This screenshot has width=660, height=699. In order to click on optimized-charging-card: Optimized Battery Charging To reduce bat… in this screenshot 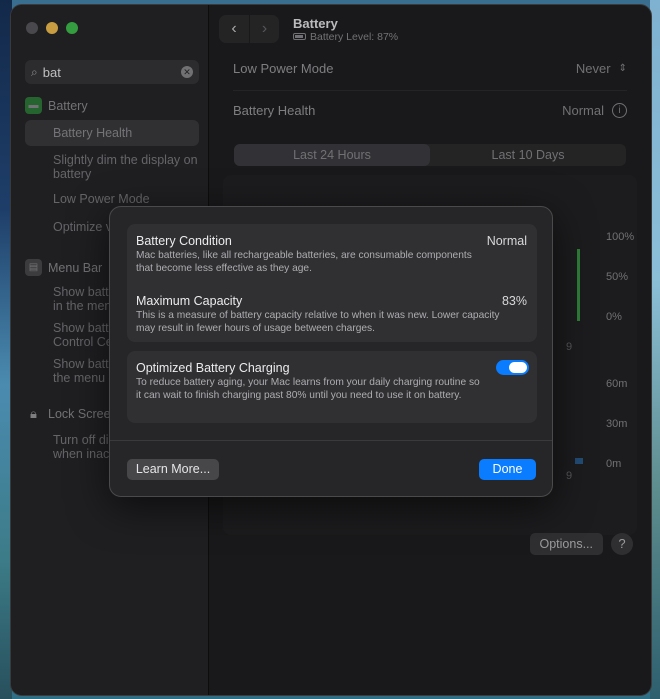, I will do `click(332, 387)`.